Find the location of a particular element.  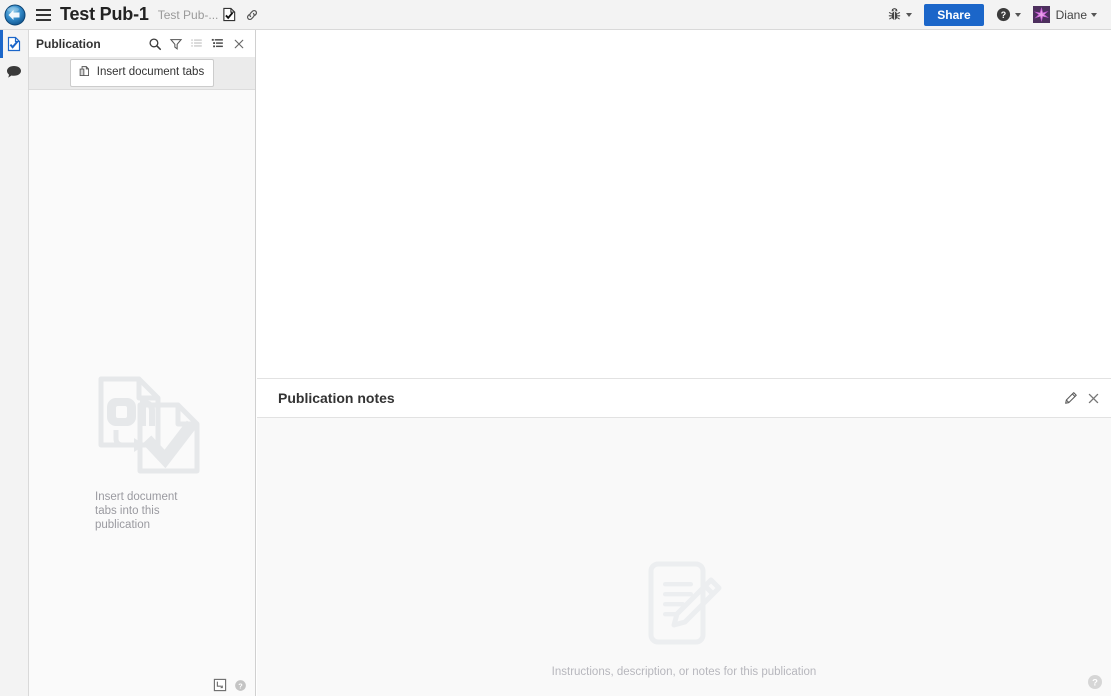

comment-bubble-icon is located at coordinates (14, 72).